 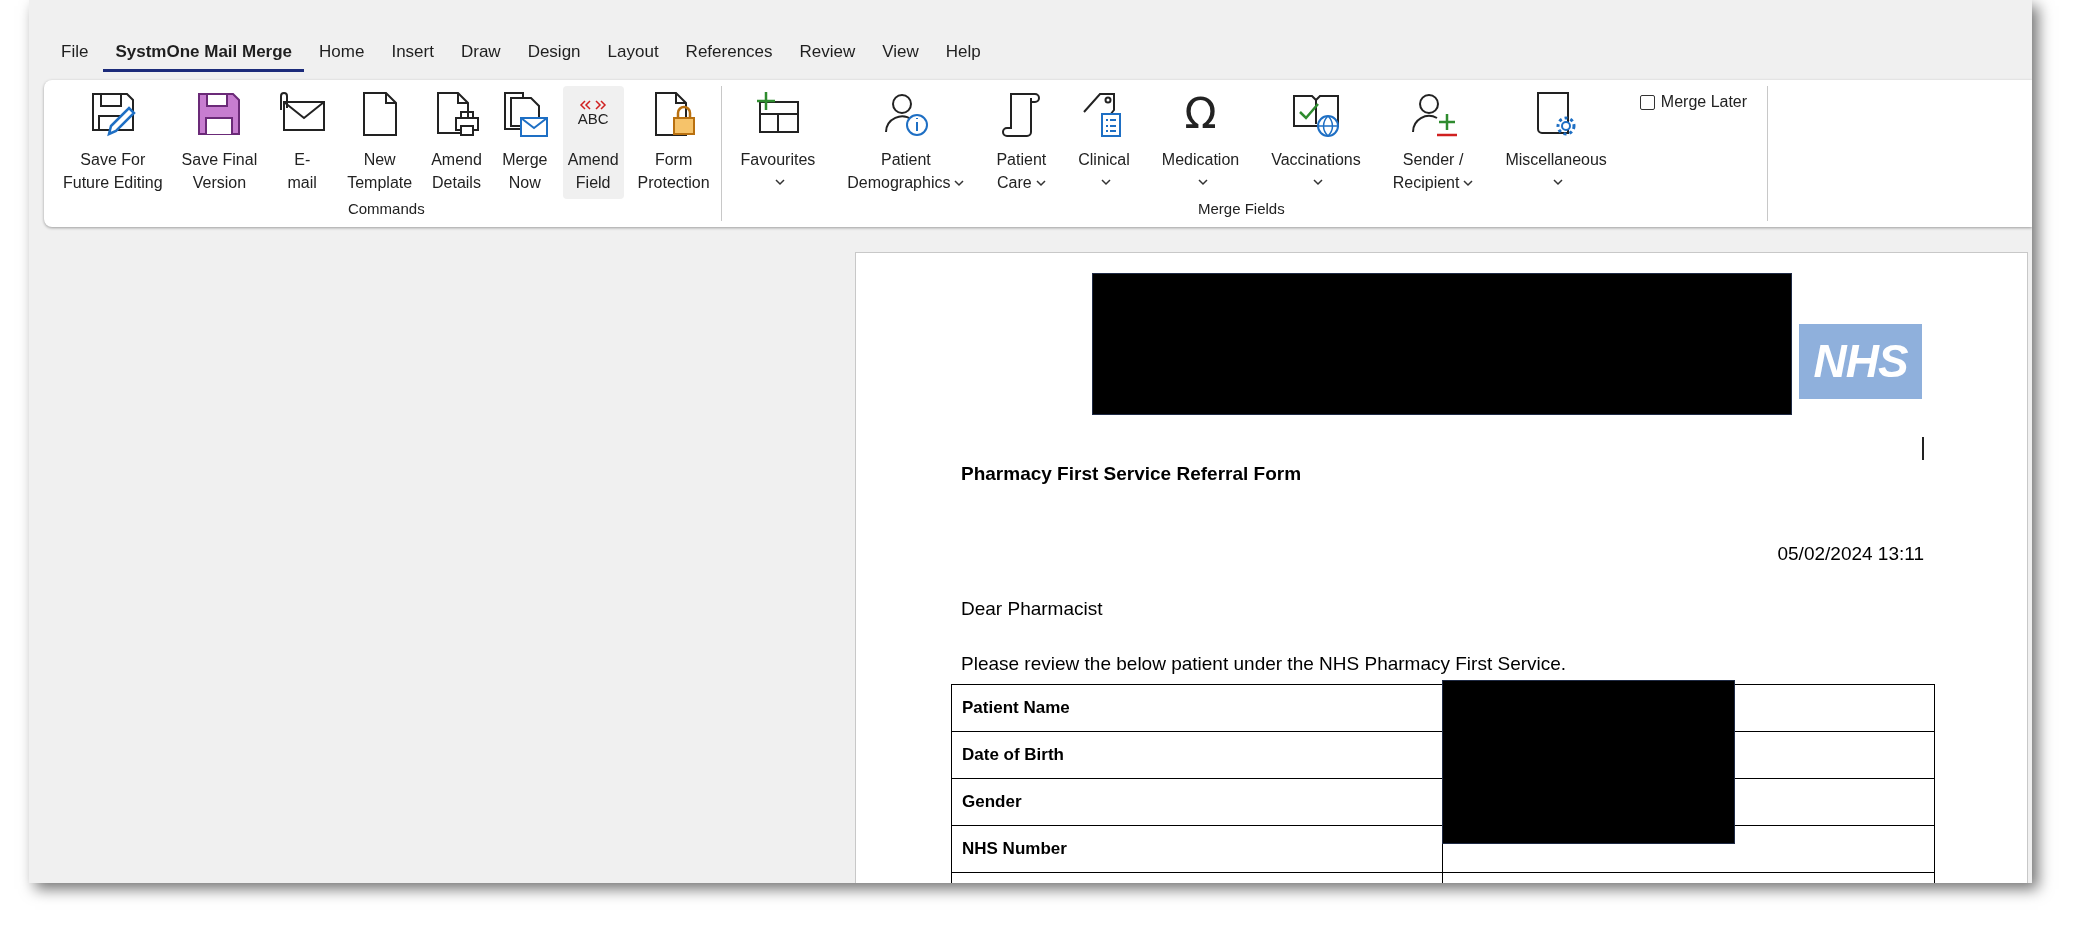 What do you see at coordinates (1200, 142) in the screenshot?
I see `ribbon-button: Ω Medication` at bounding box center [1200, 142].